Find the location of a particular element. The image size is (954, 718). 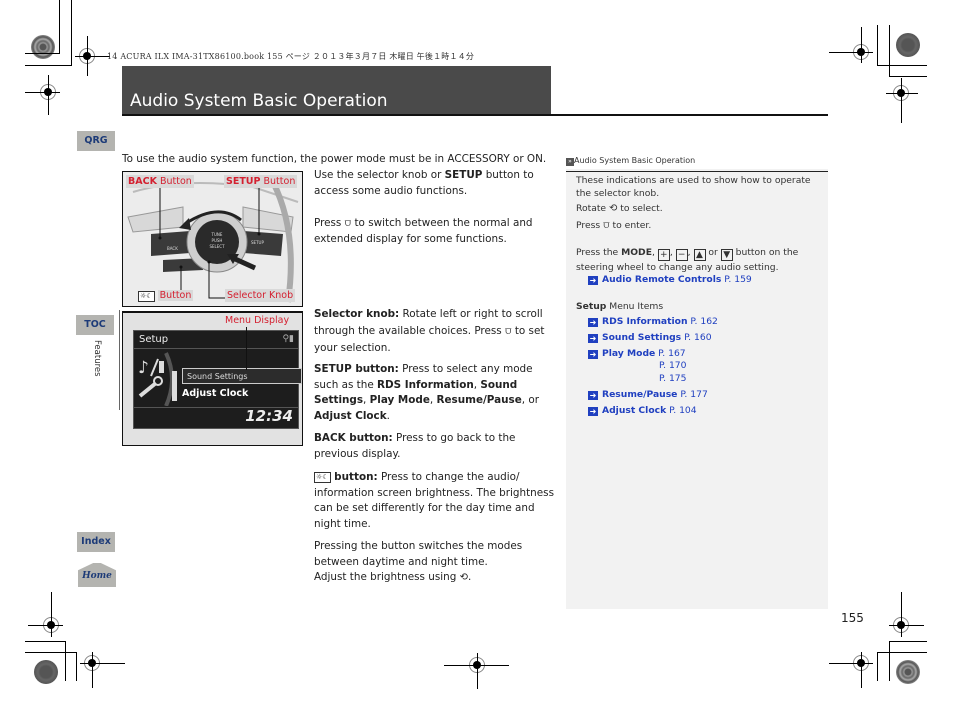

resume-pause-link: ➜ Resume/Pause P. 177 is located at coordinates (712, 394).